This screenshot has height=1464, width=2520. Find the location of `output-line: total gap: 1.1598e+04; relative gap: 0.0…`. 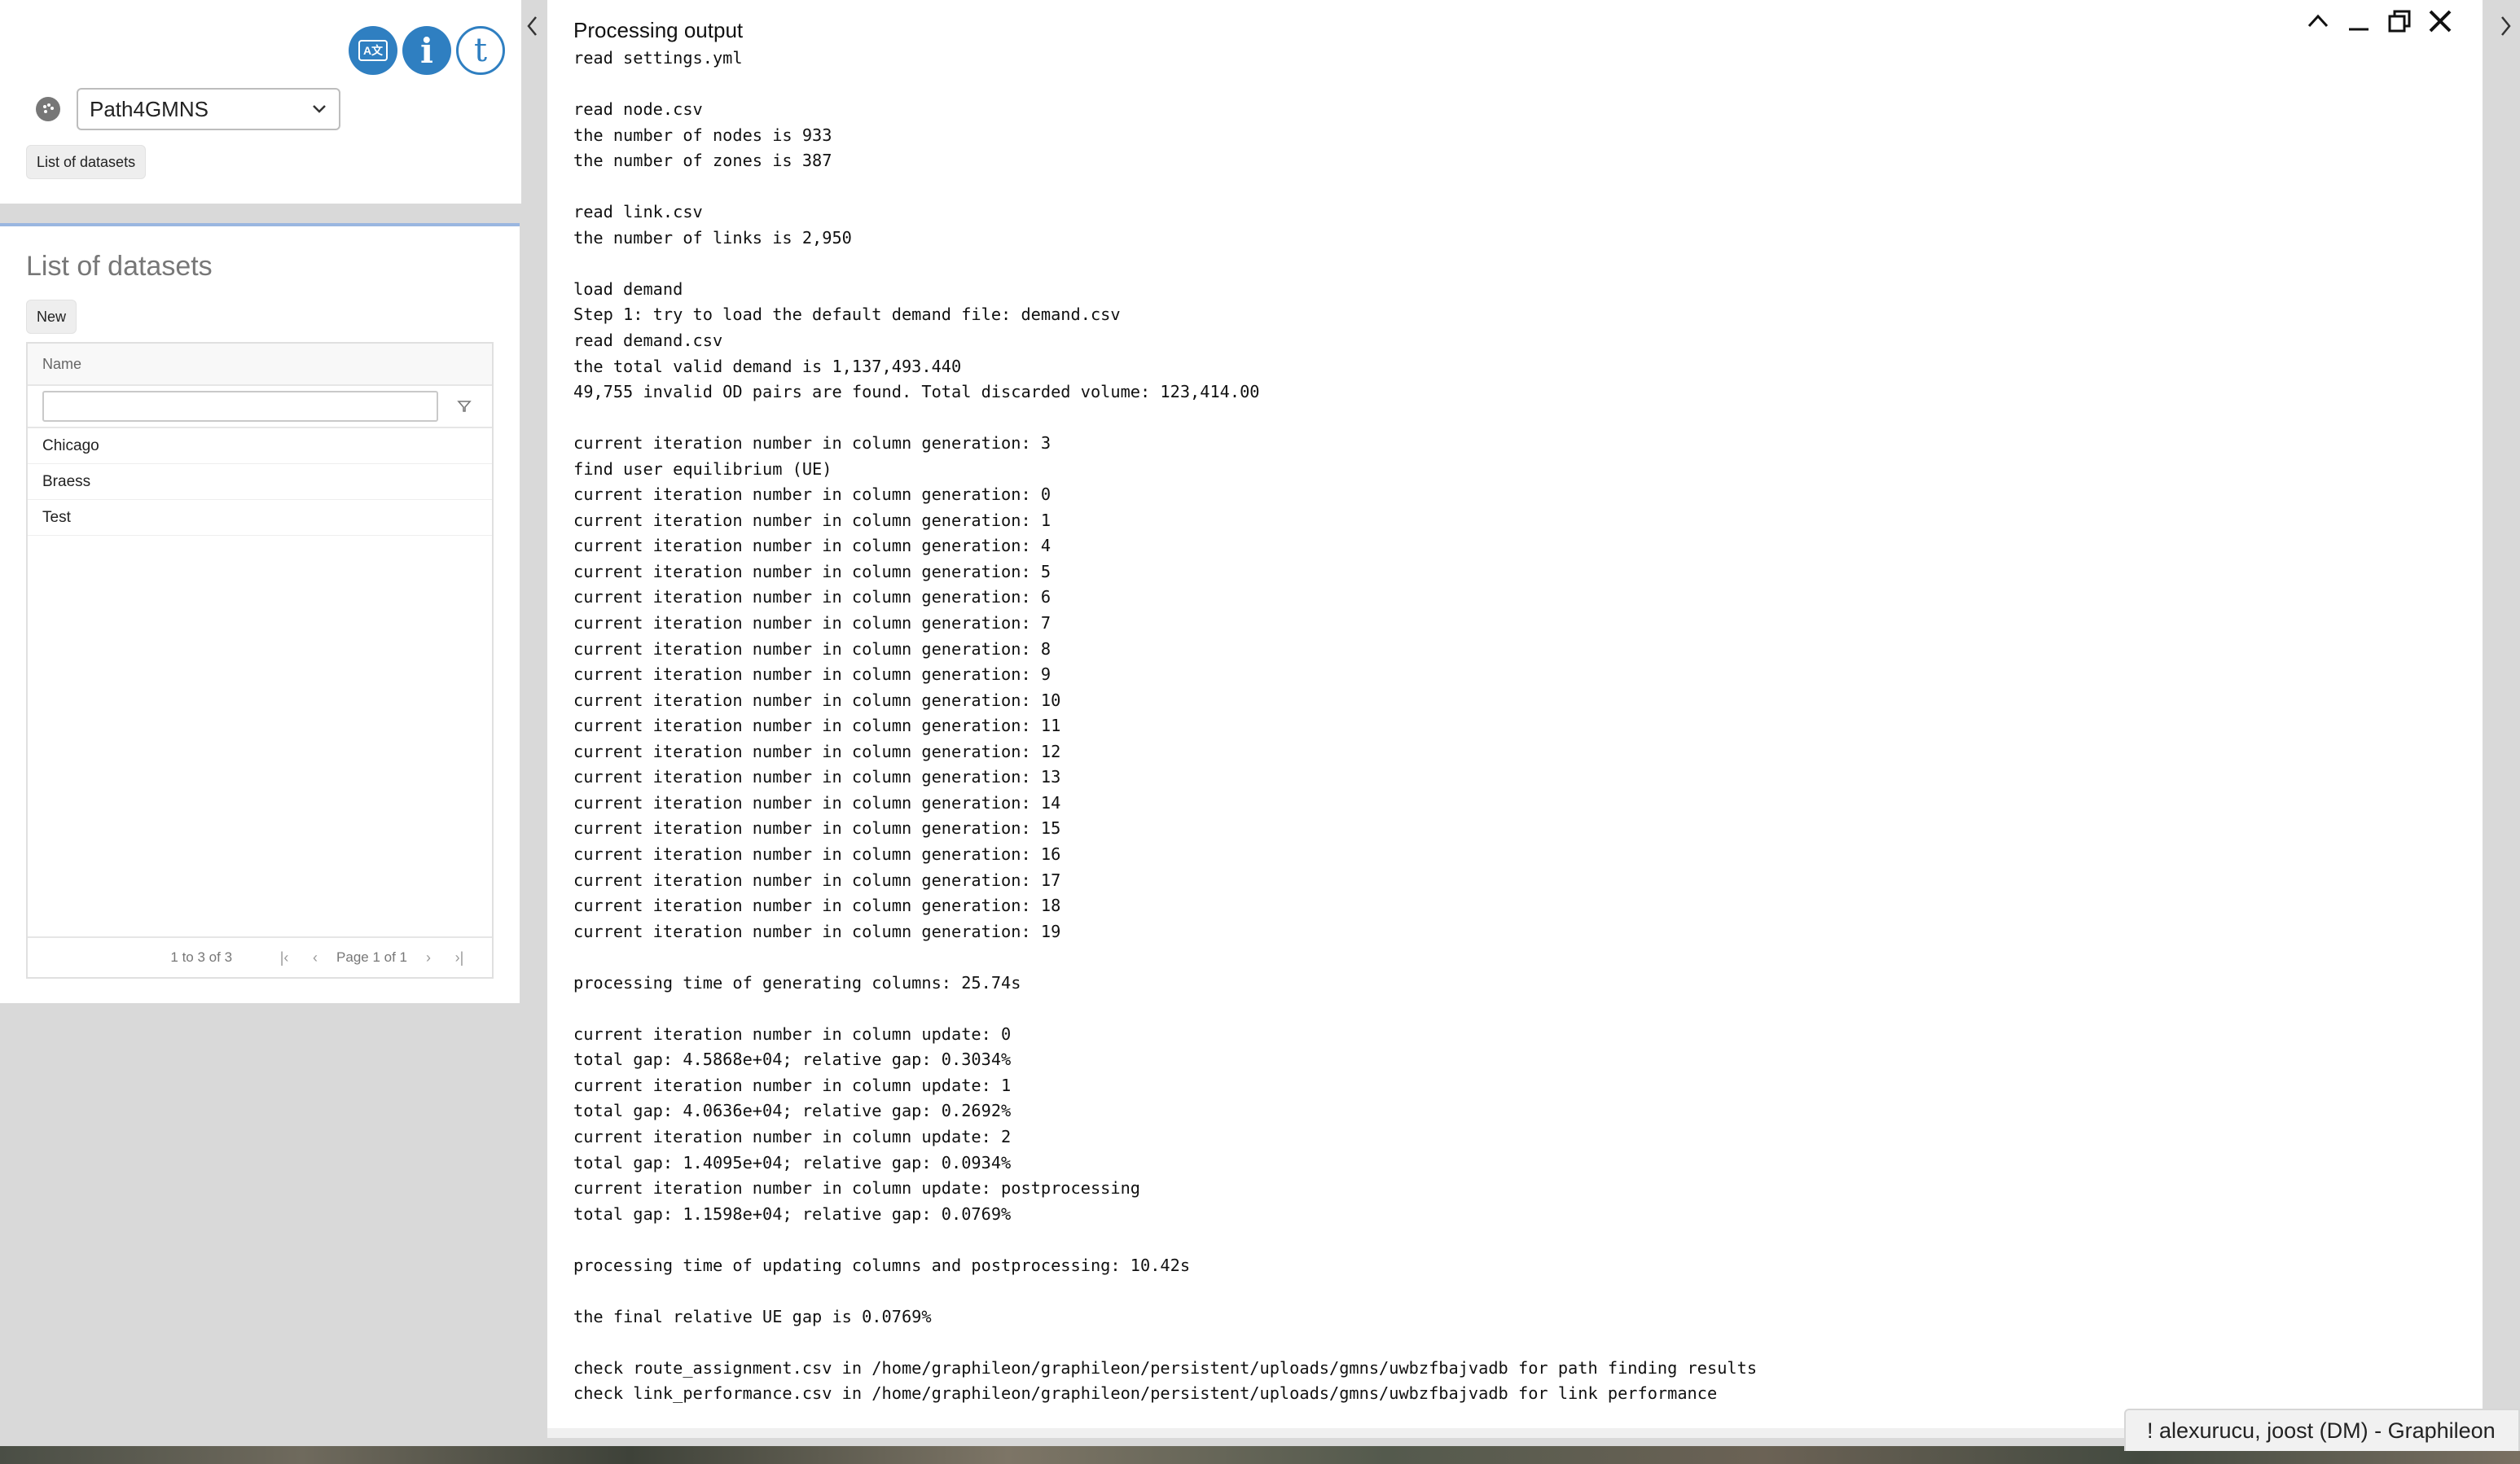

output-line: total gap: 1.1598e+04; relative gap: 0.0… is located at coordinates (792, 1213).